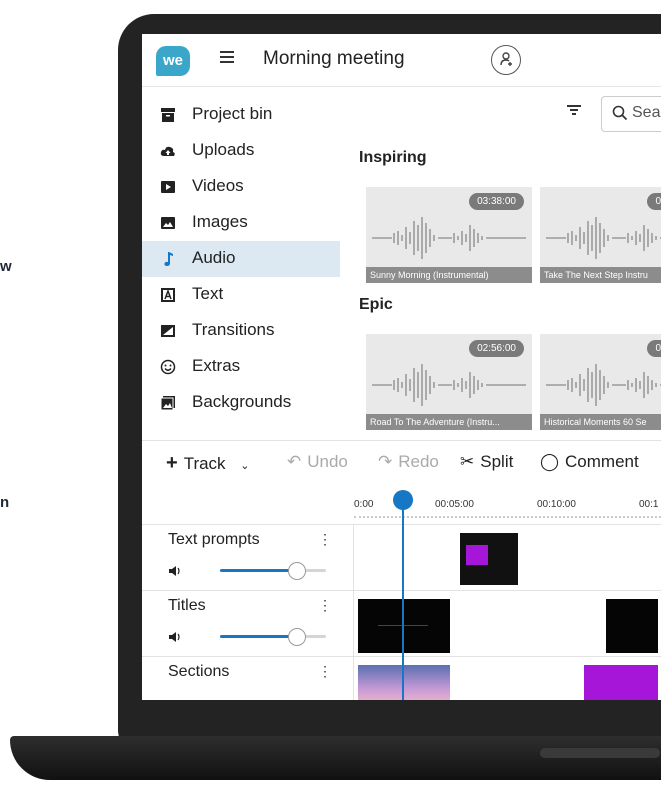 This screenshot has height=785, width=661. What do you see at coordinates (187, 605) in the screenshot?
I see `track-label: Titles` at bounding box center [187, 605].